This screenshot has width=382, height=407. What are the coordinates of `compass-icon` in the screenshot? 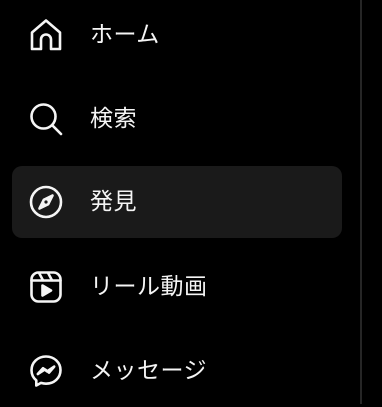 It's located at (46, 202).